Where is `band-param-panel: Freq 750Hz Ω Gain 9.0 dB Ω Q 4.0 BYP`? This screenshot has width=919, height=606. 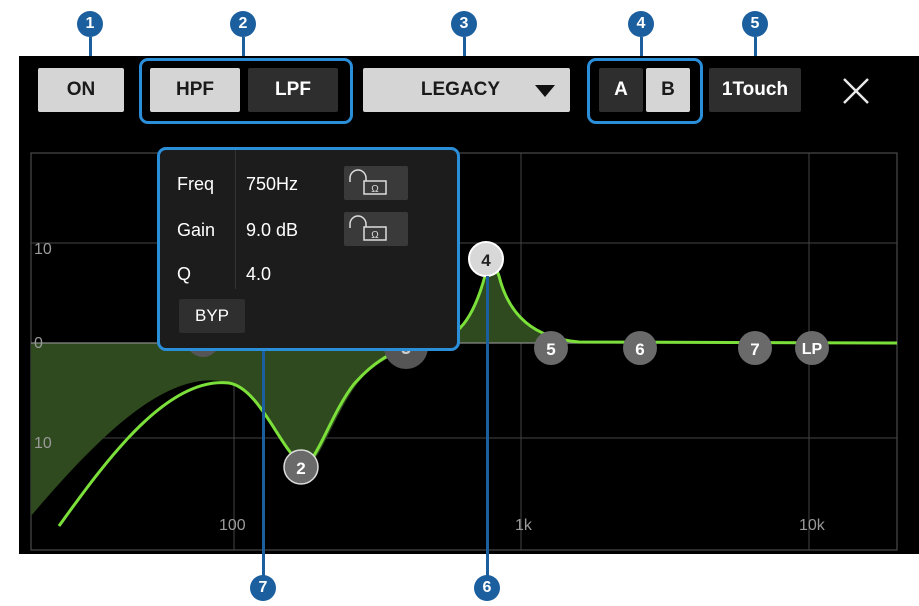
band-param-panel: Freq 750Hz Ω Gain 9.0 dB Ω Q 4.0 BYP is located at coordinates (308, 249).